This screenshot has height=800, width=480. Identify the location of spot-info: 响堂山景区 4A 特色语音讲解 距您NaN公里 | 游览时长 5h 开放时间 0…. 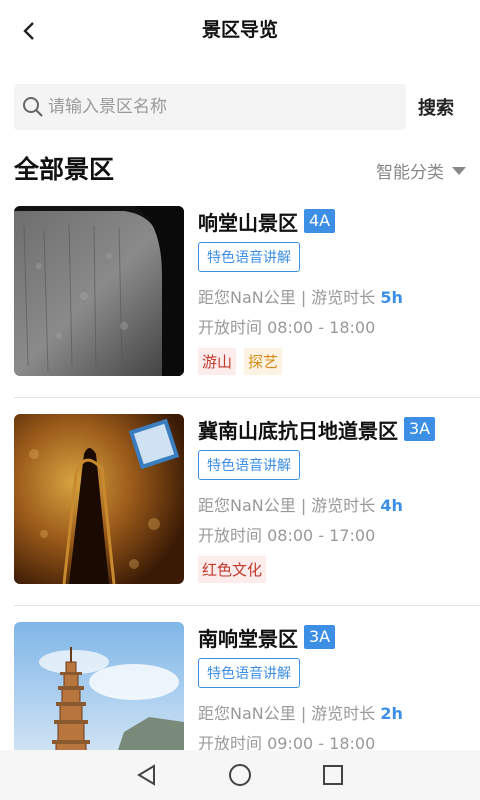
(333, 289).